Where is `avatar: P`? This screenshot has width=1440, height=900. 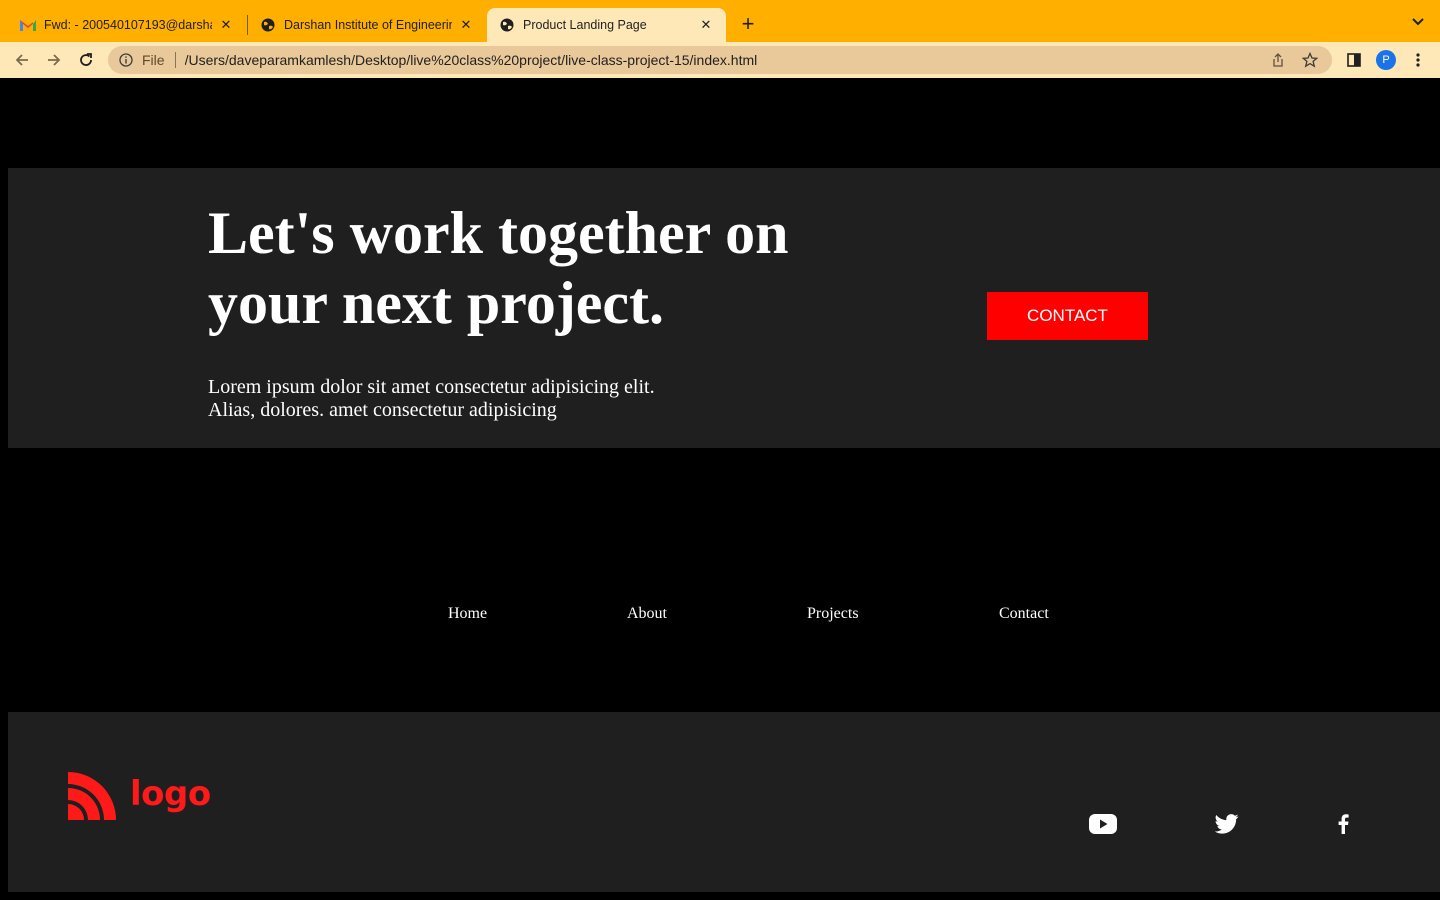
avatar: P is located at coordinates (1386, 60).